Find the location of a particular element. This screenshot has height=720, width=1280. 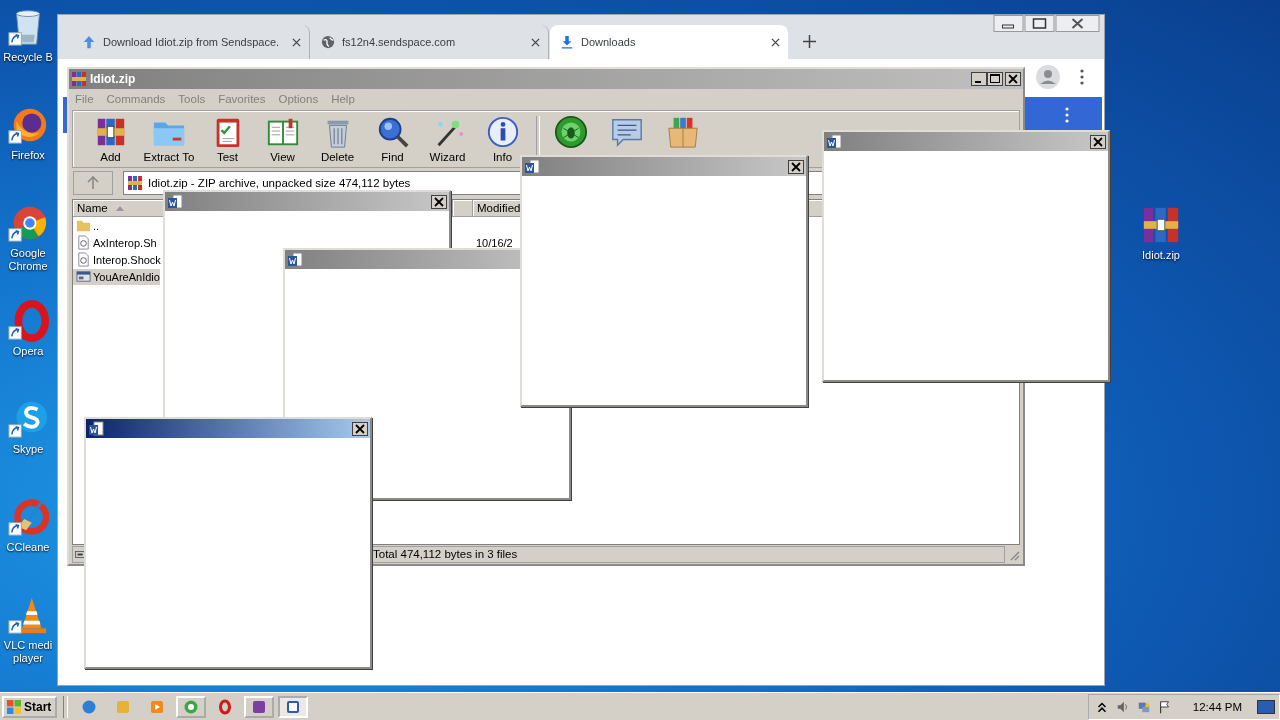

profile-icon is located at coordinates (1048, 77).